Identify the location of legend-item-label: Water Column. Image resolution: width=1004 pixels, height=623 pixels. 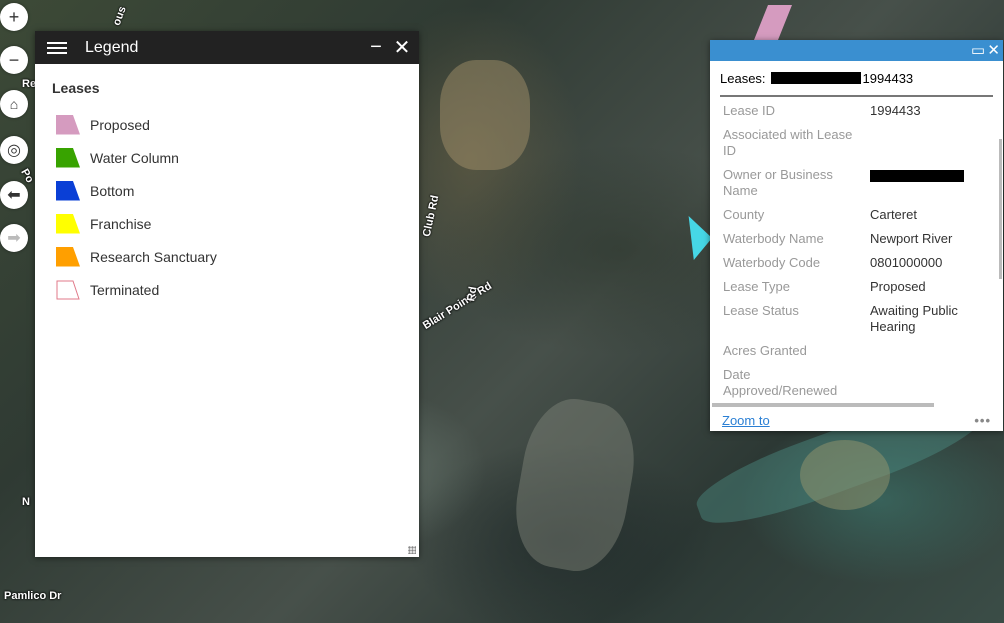
(134, 157).